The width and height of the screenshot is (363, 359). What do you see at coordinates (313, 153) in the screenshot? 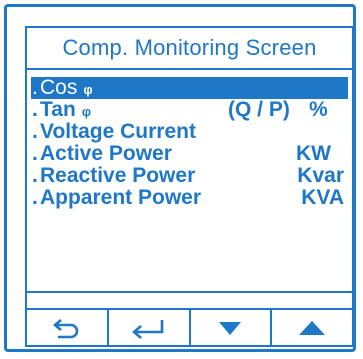
I see `menu-item-unit: KW` at bounding box center [313, 153].